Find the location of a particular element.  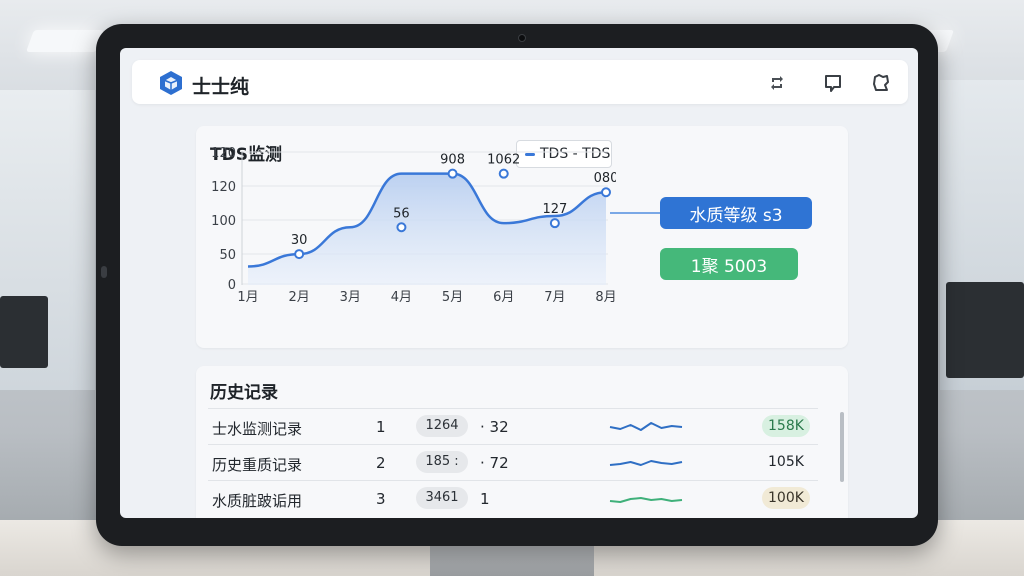

camera-icon is located at coordinates (522, 38).